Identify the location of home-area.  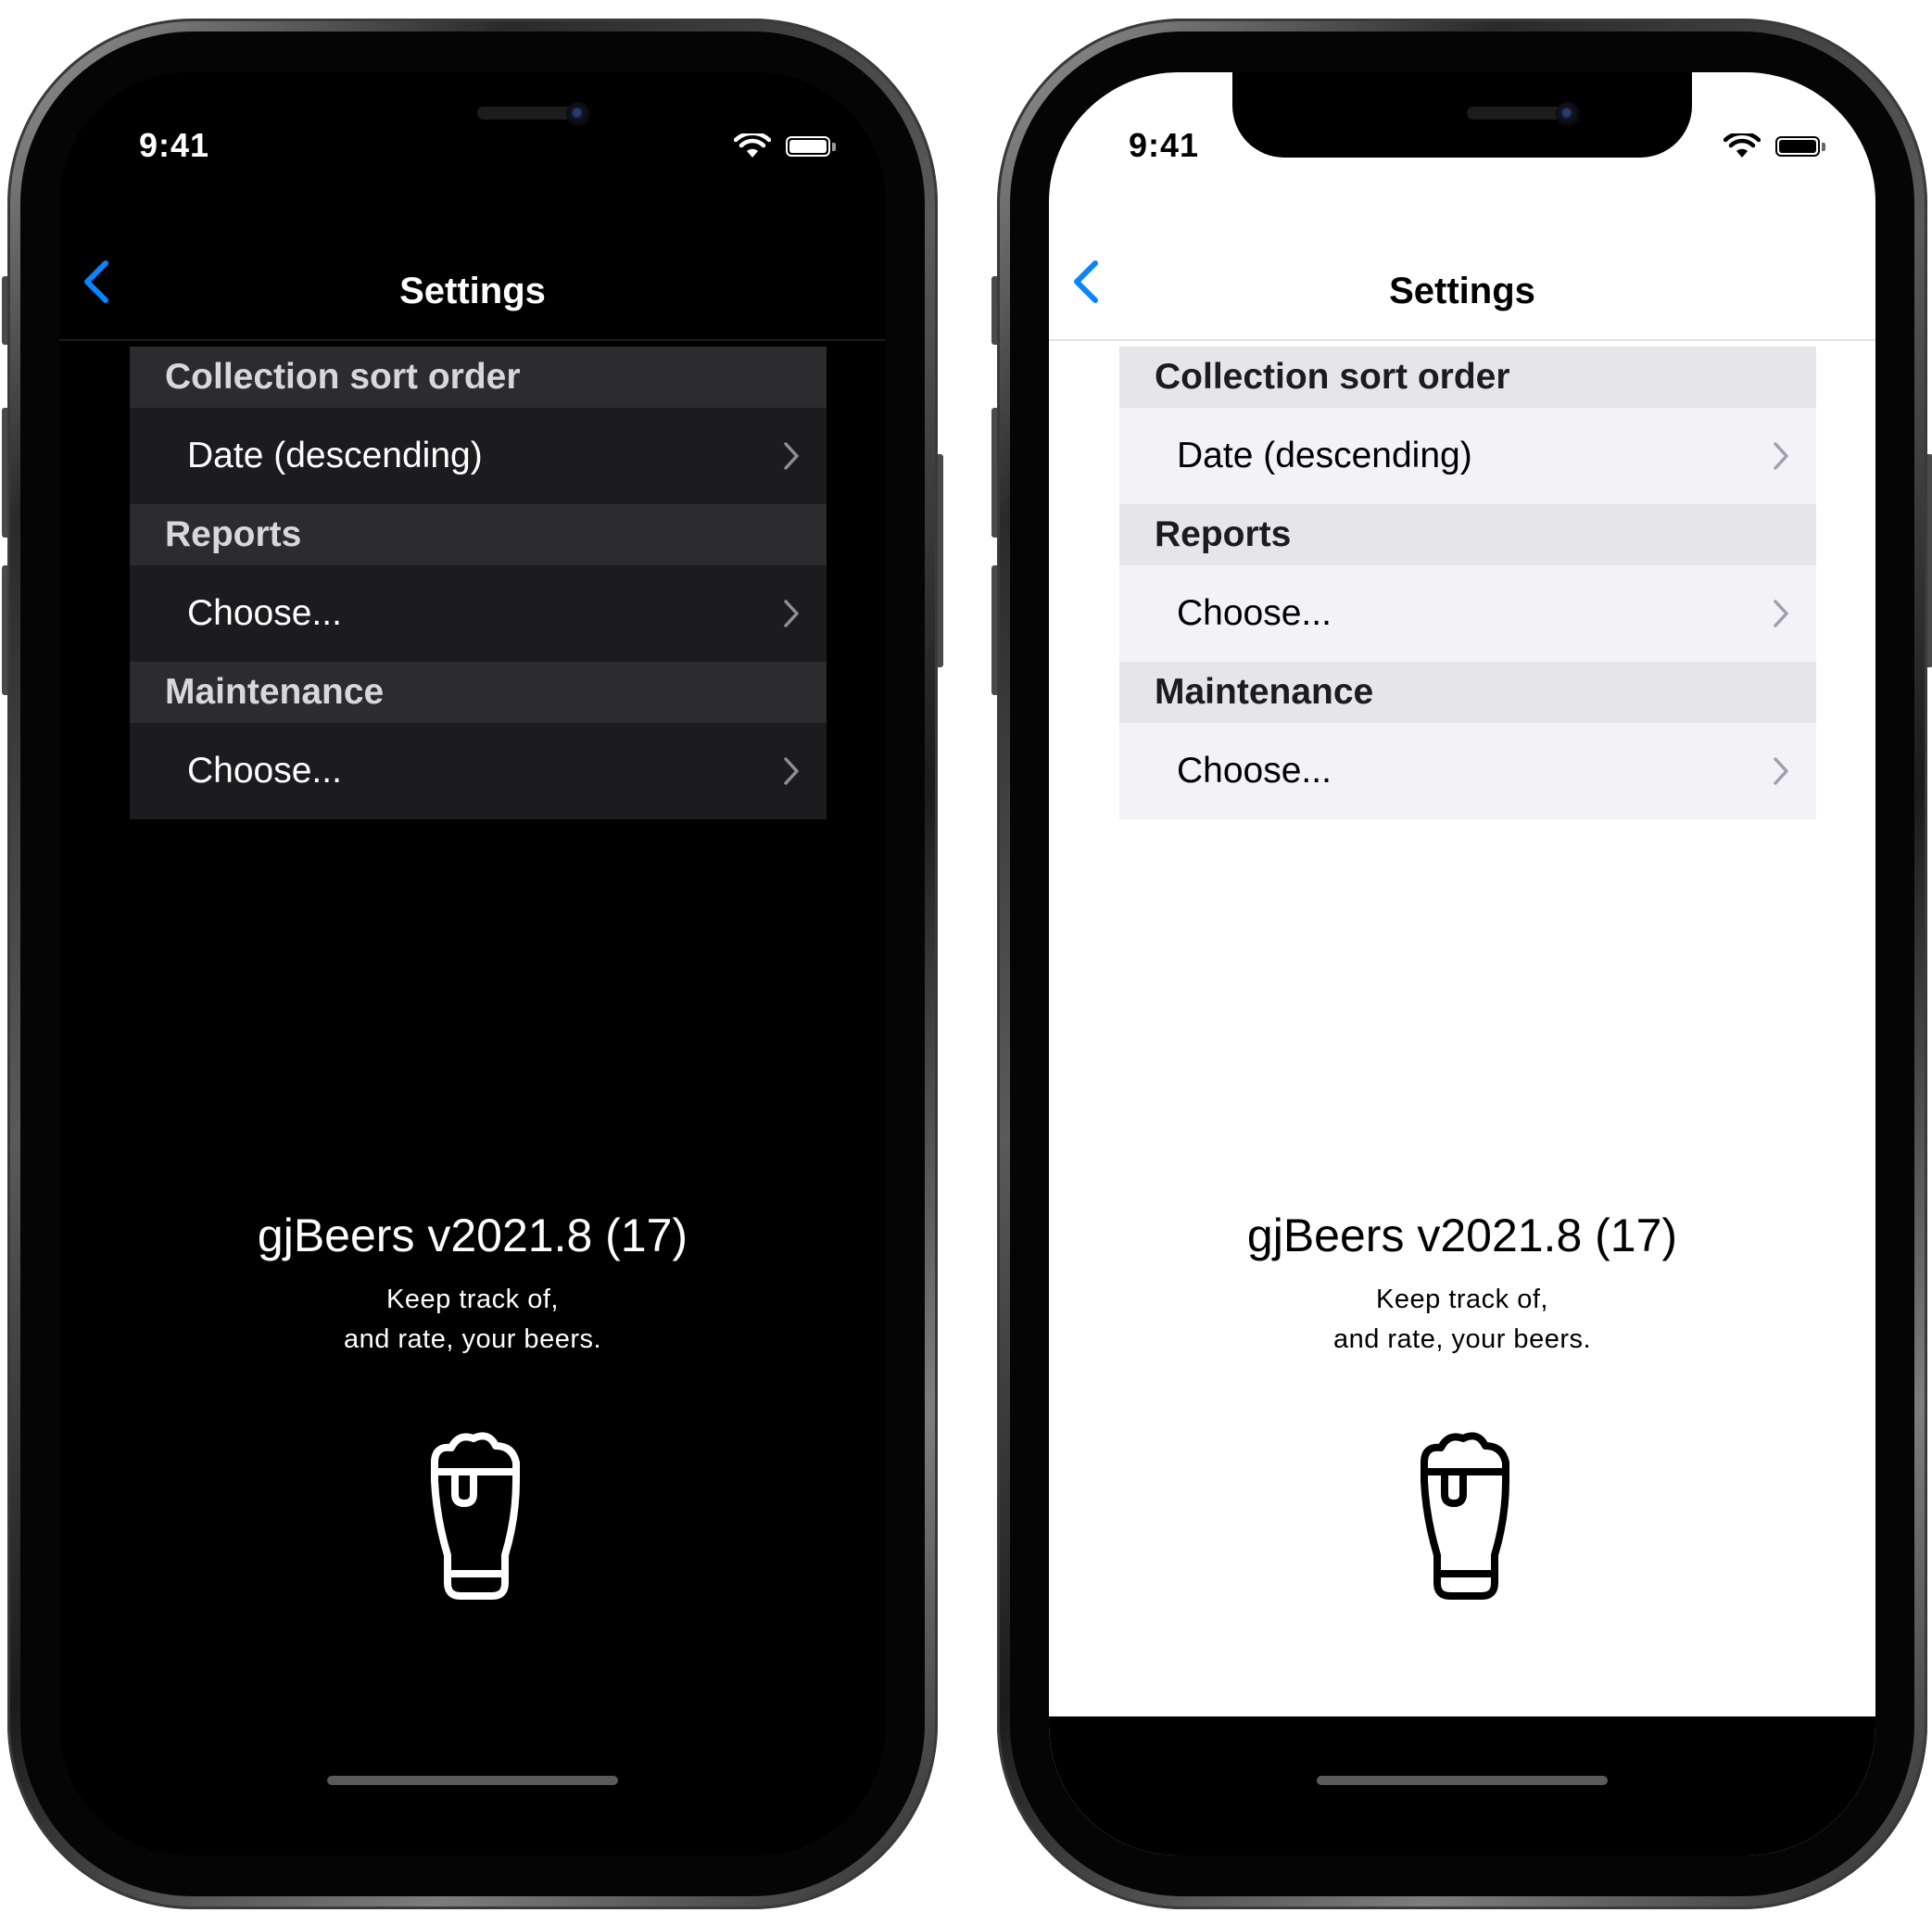
(1462, 1785).